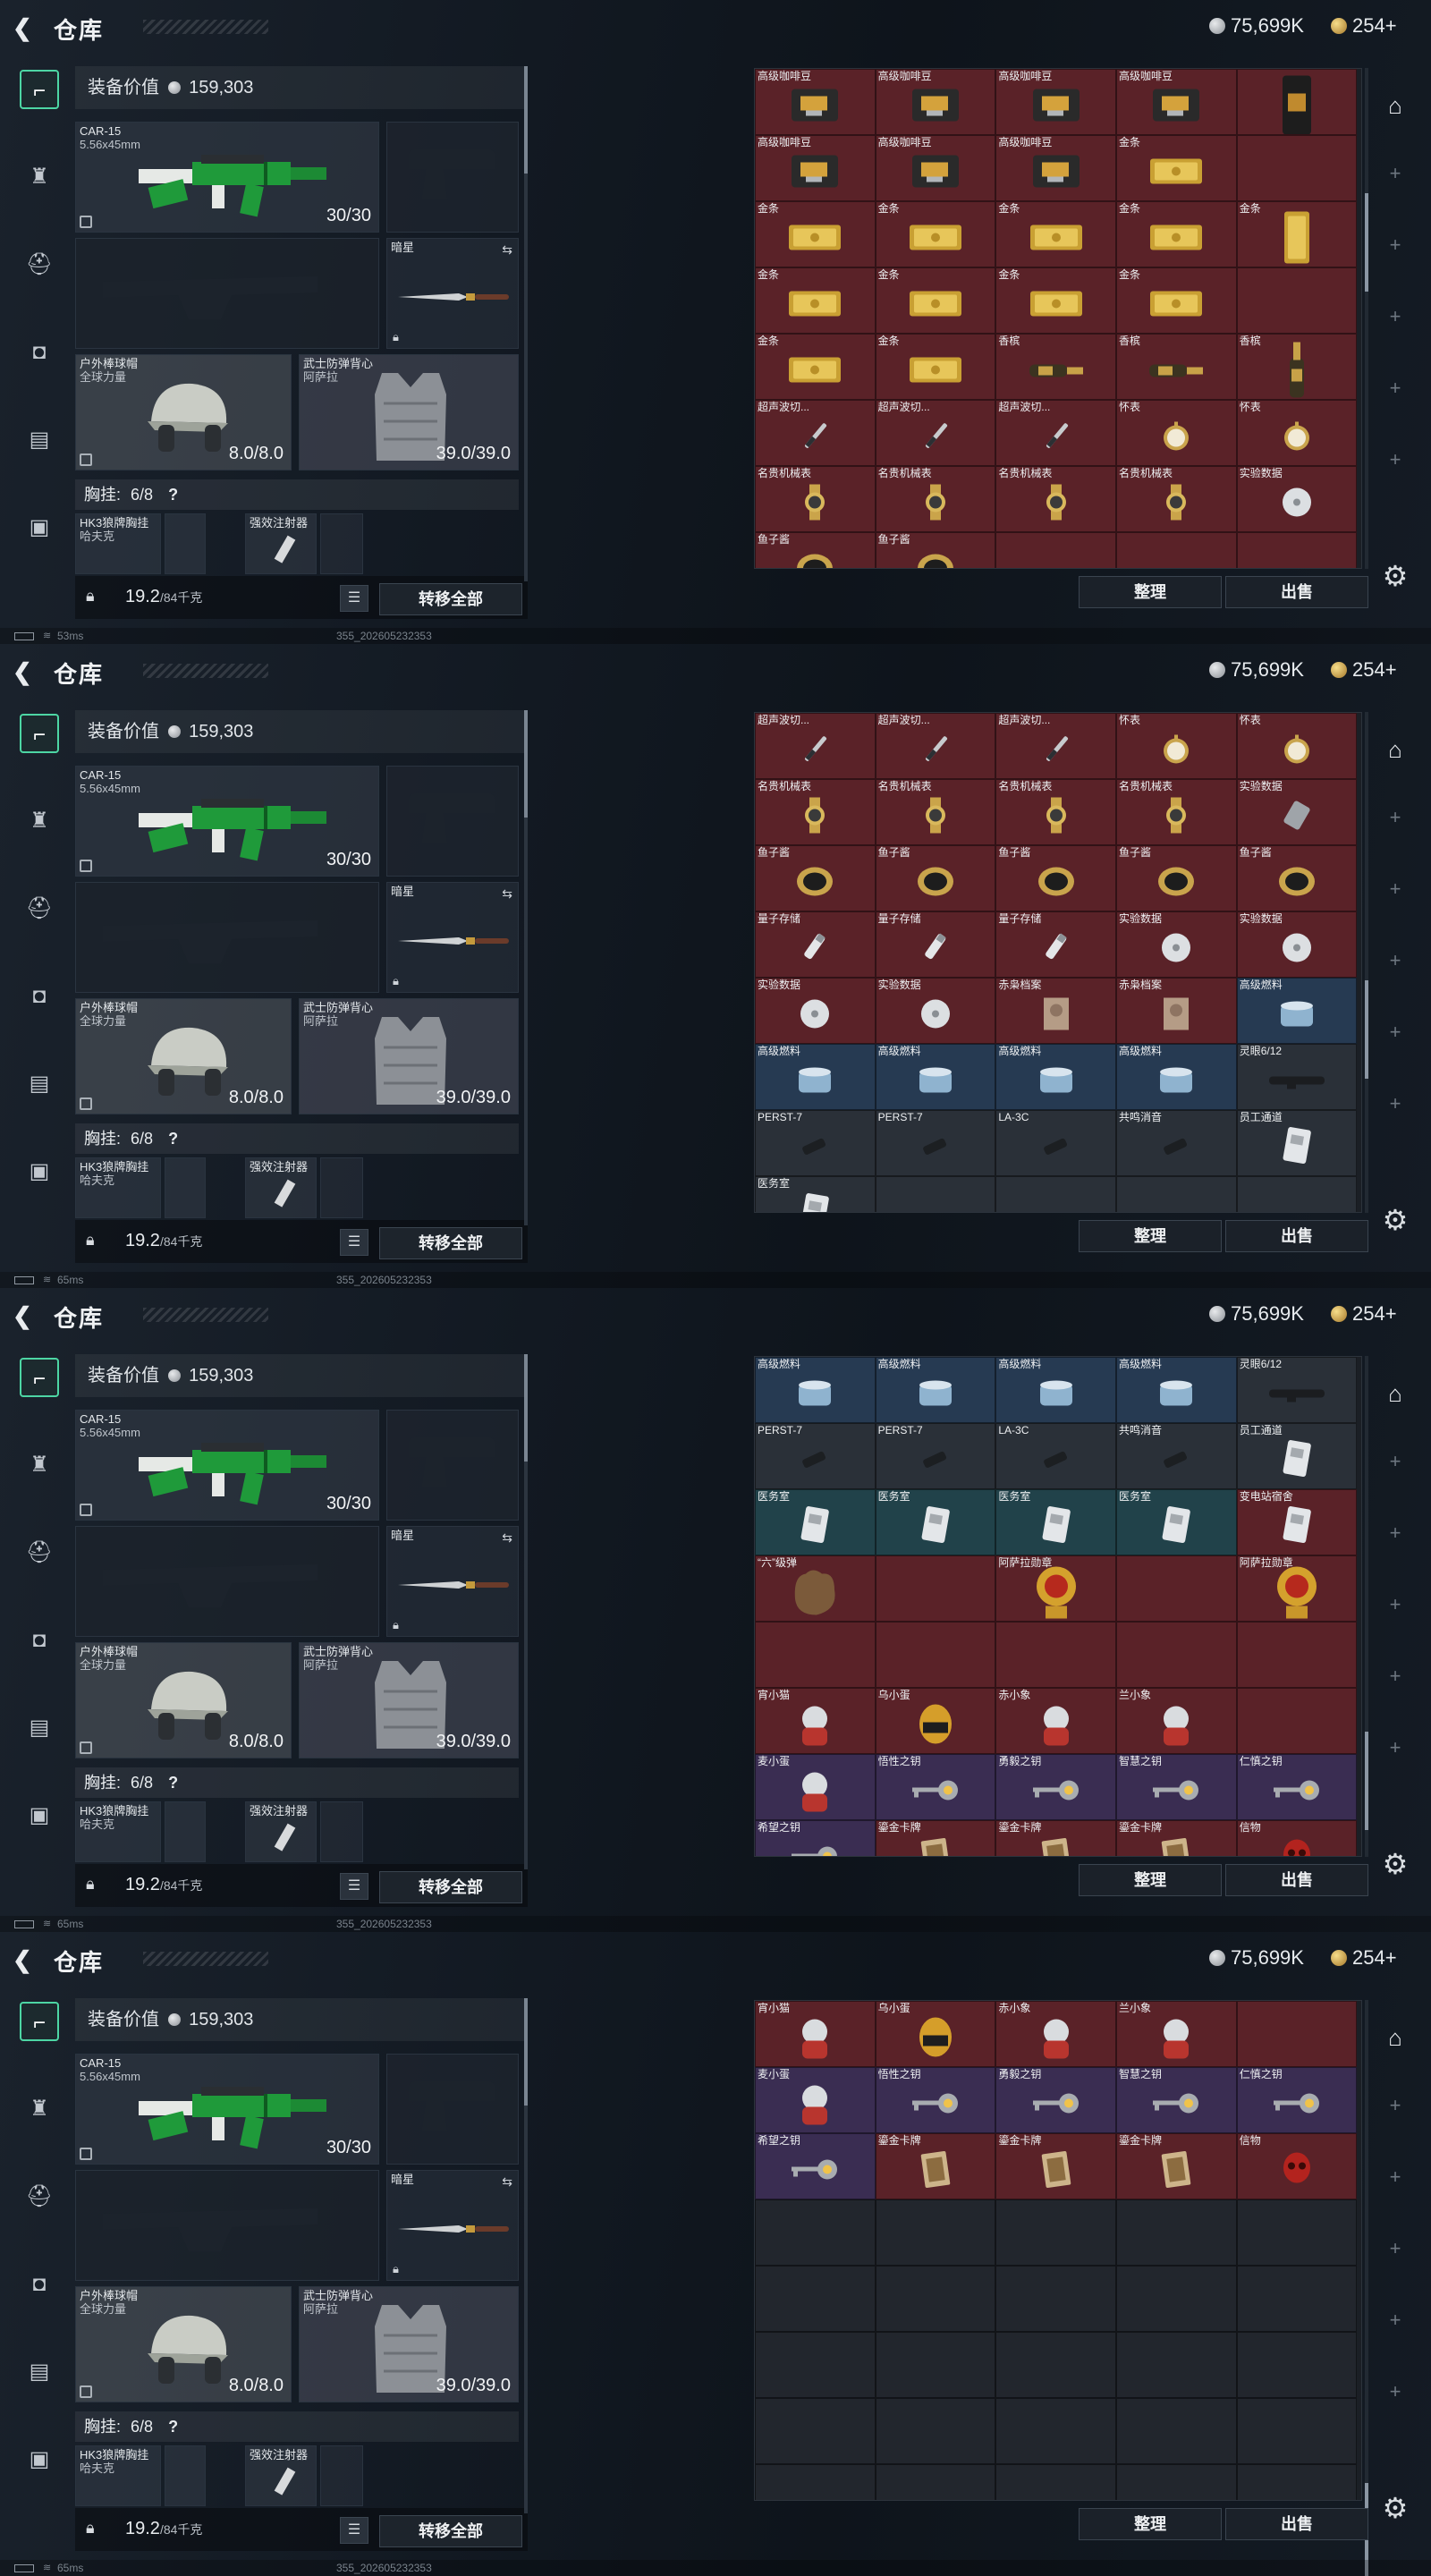 The height and width of the screenshot is (2576, 1431). Describe the element at coordinates (40, 2021) in the screenshot. I see `pistol-icon: ⌐` at that location.